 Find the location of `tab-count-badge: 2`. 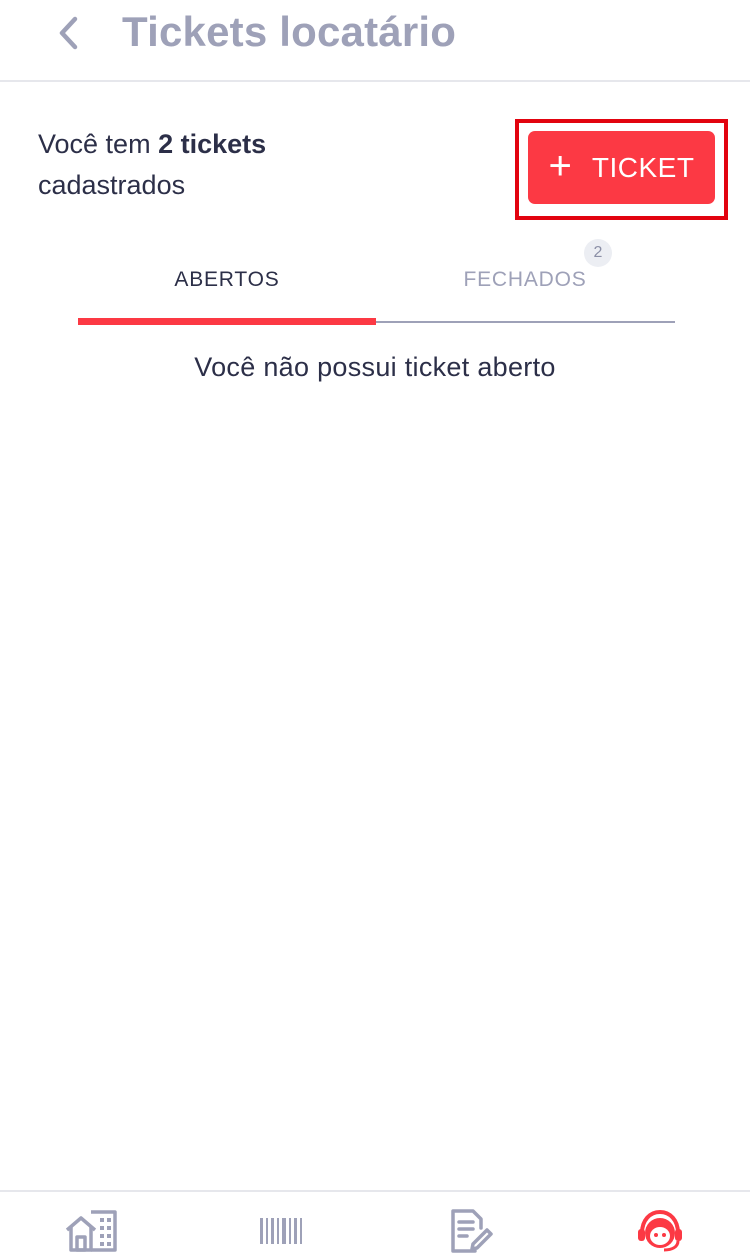

tab-count-badge: 2 is located at coordinates (598, 253).